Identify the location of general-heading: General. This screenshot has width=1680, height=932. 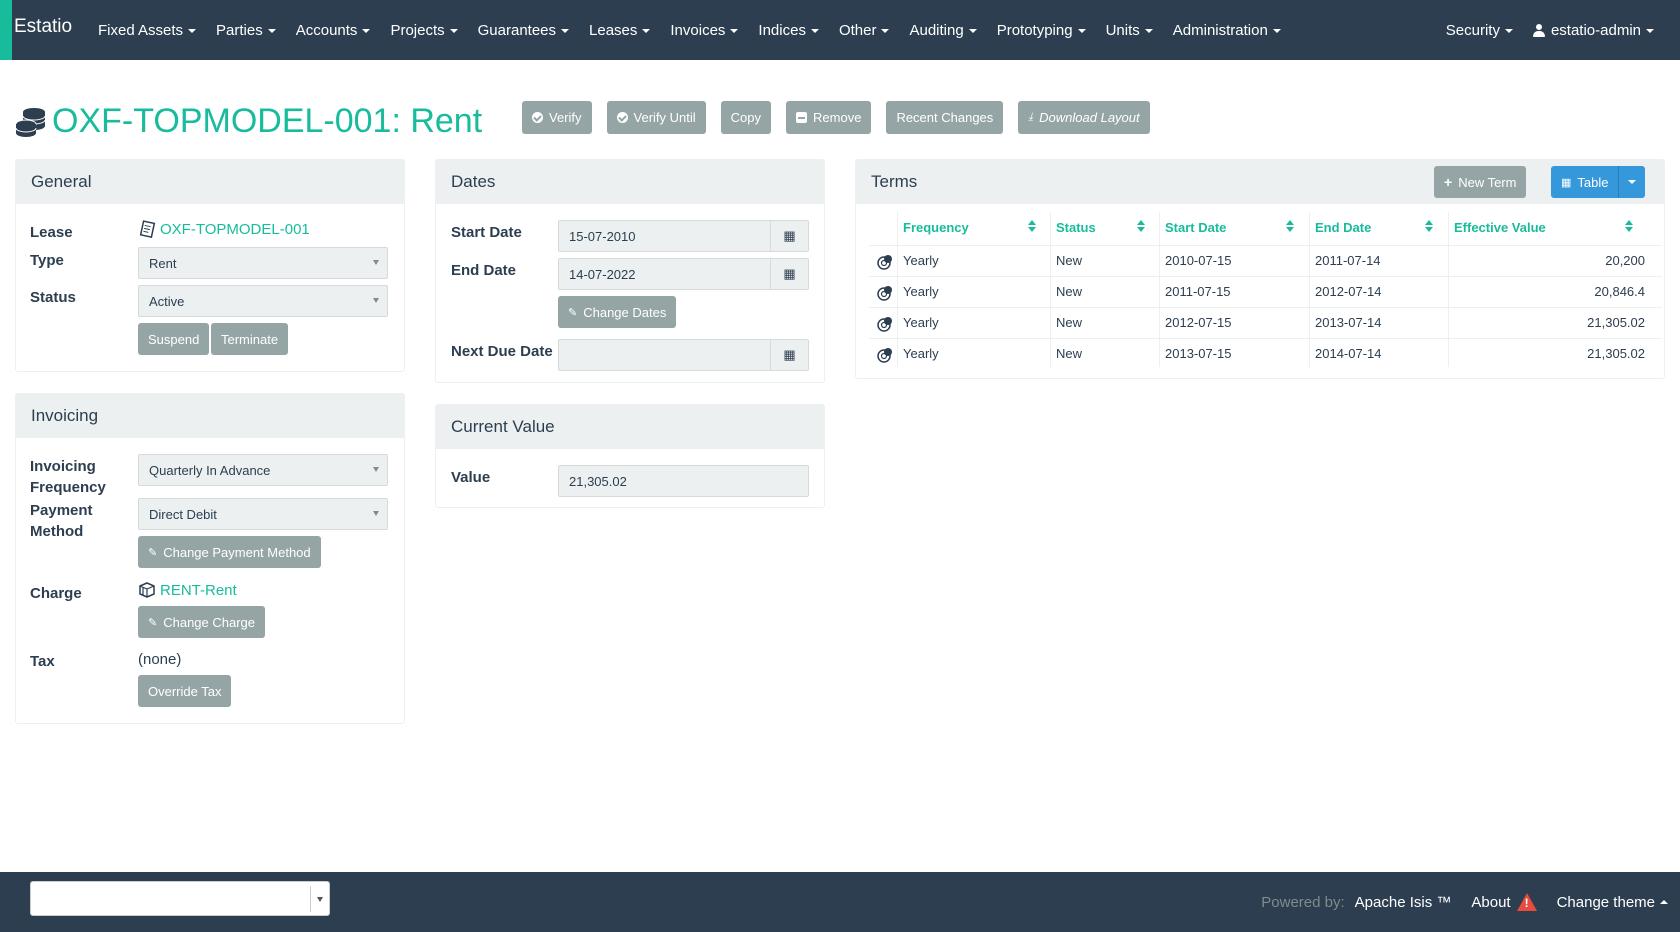
(210, 182).